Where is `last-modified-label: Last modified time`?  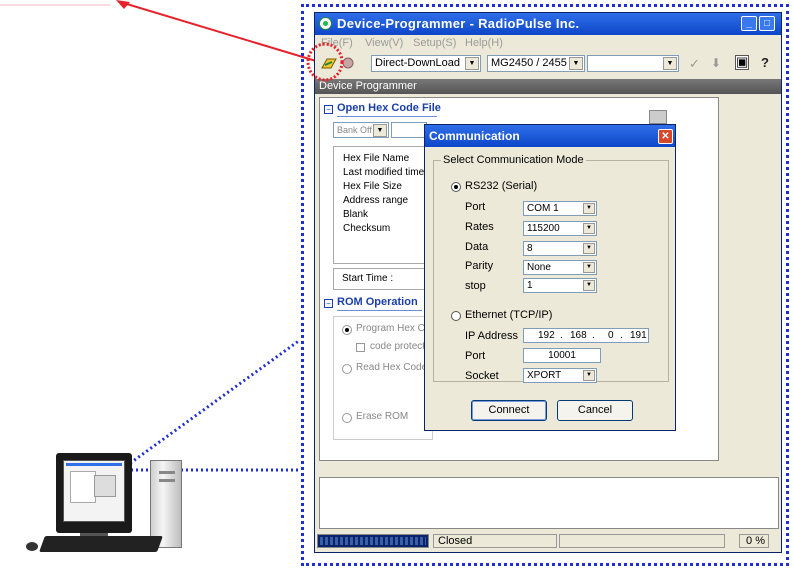
last-modified-label: Last modified time is located at coordinates (384, 172).